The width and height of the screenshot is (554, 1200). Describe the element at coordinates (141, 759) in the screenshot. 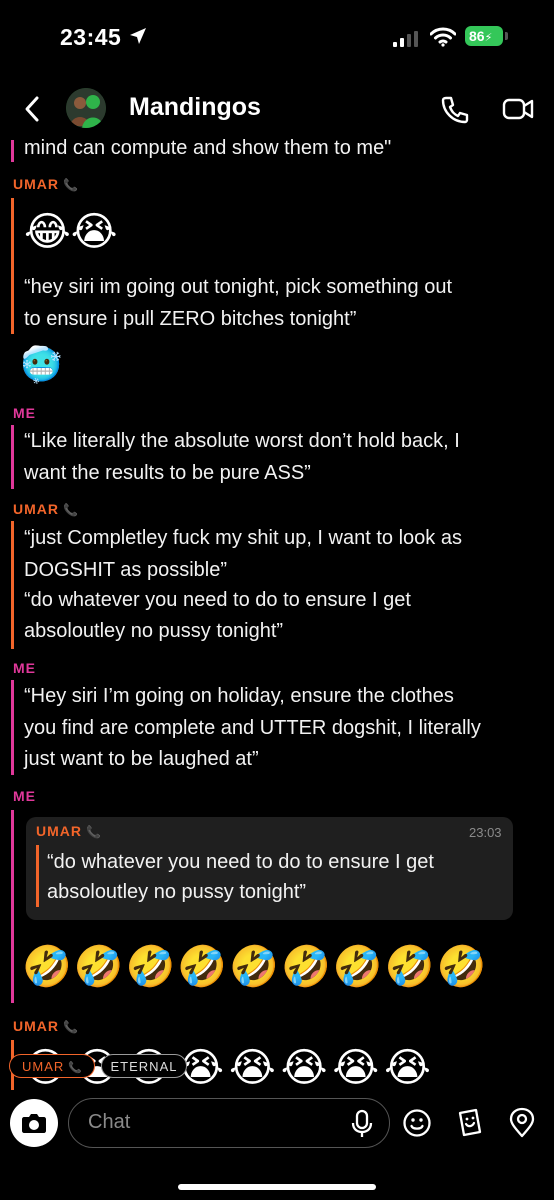

I see `message-text: just want to be laughed at”` at that location.